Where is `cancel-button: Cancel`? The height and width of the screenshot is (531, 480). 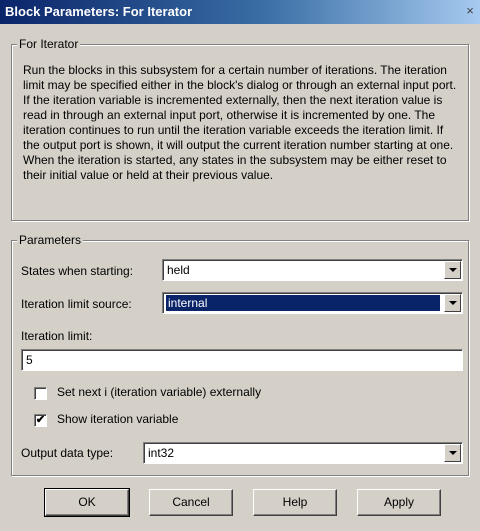 cancel-button: Cancel is located at coordinates (191, 502).